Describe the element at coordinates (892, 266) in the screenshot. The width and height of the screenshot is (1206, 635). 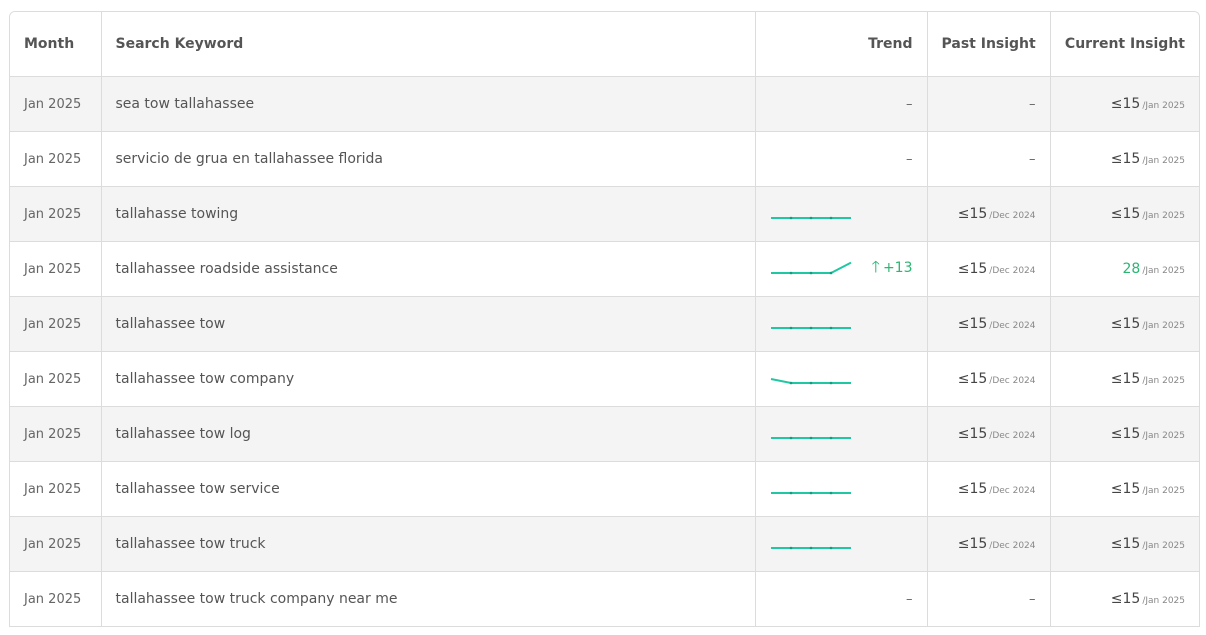
I see `trend-change: 🡑 +13` at that location.